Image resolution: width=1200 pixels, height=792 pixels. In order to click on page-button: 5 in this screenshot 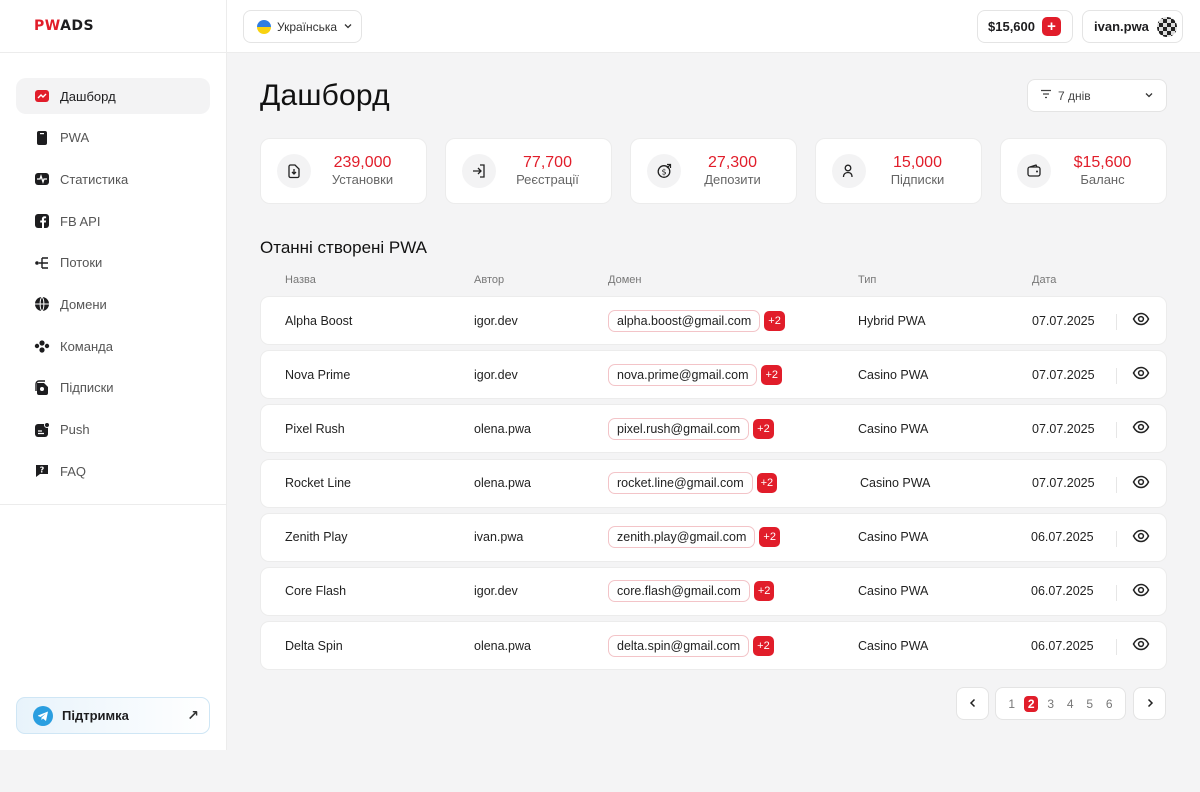, I will do `click(1090, 704)`.